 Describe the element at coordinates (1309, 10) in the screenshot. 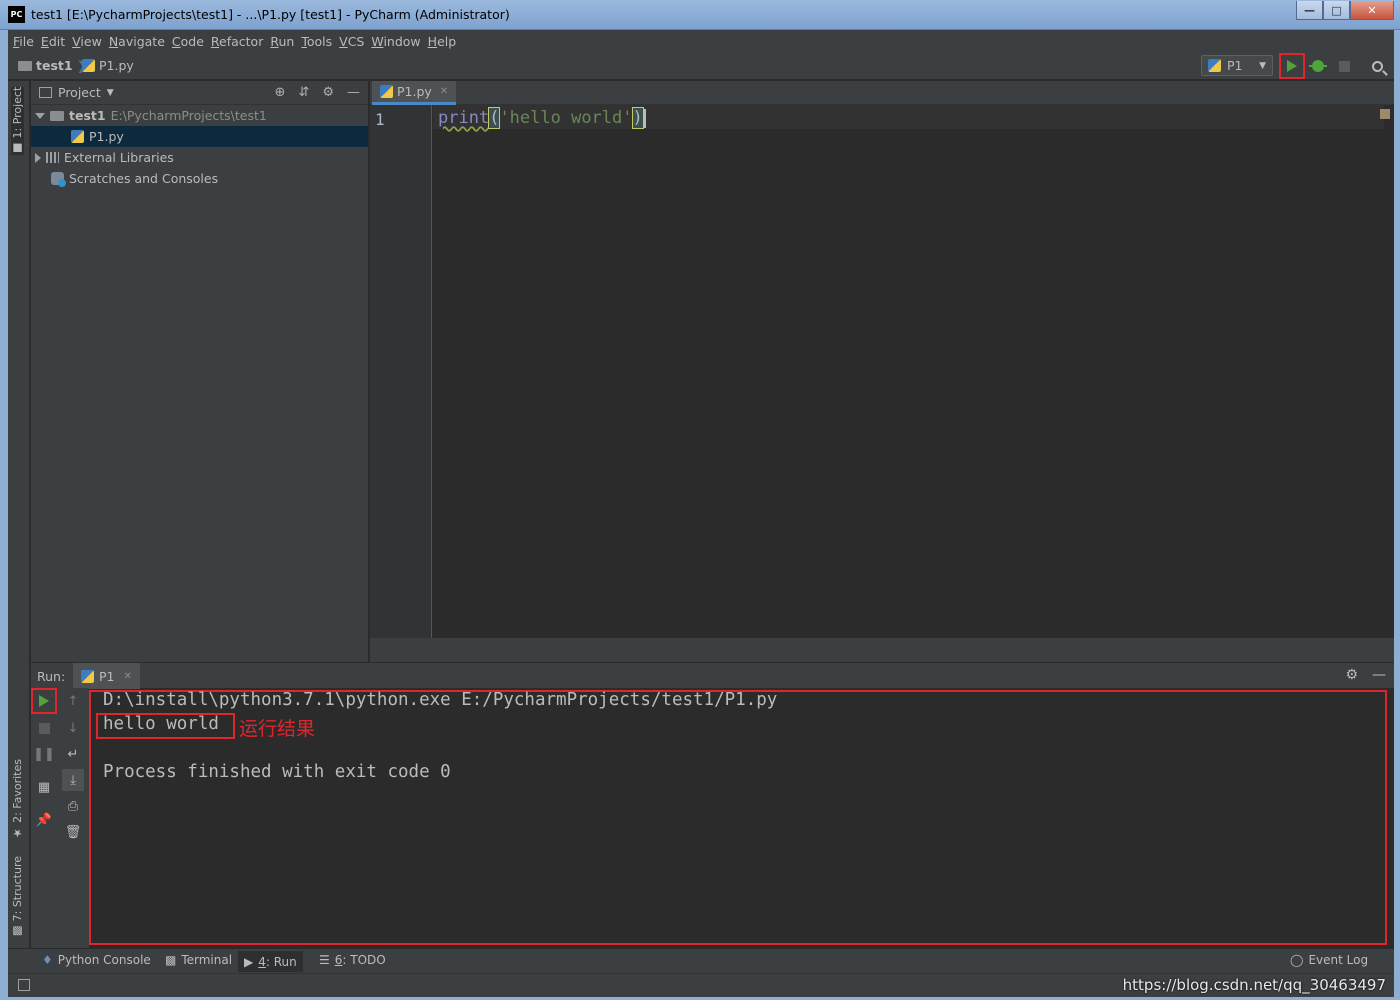

I see `minimize-button: —` at that location.